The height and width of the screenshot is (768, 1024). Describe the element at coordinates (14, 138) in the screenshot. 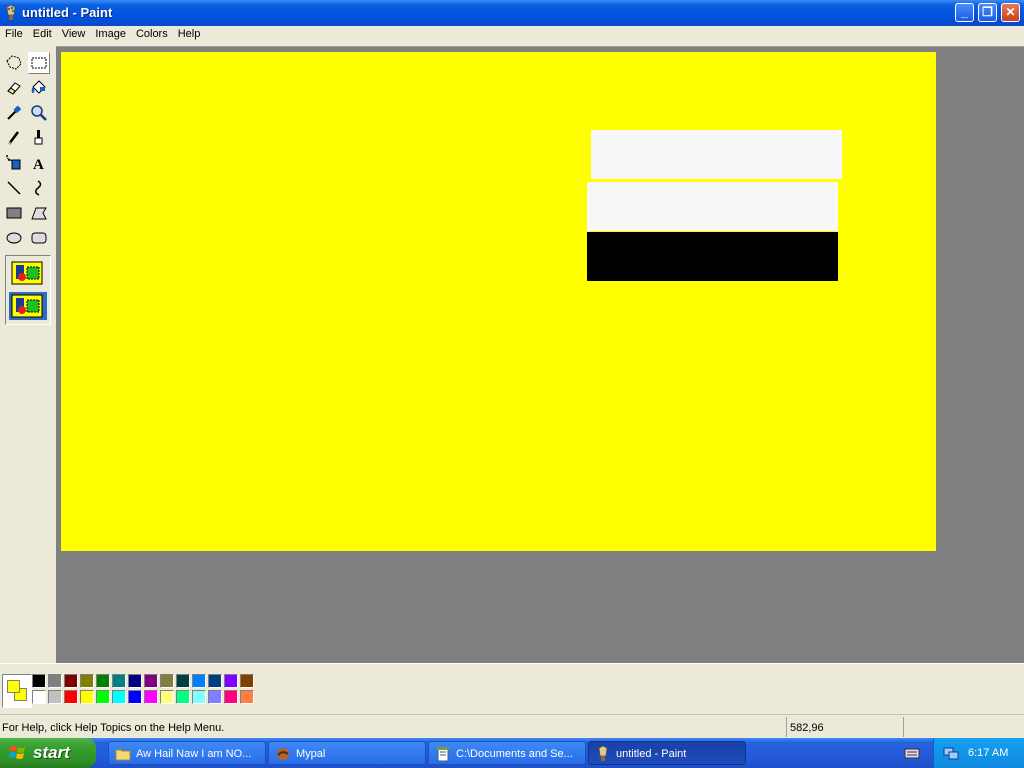

I see `pencil-icon` at that location.